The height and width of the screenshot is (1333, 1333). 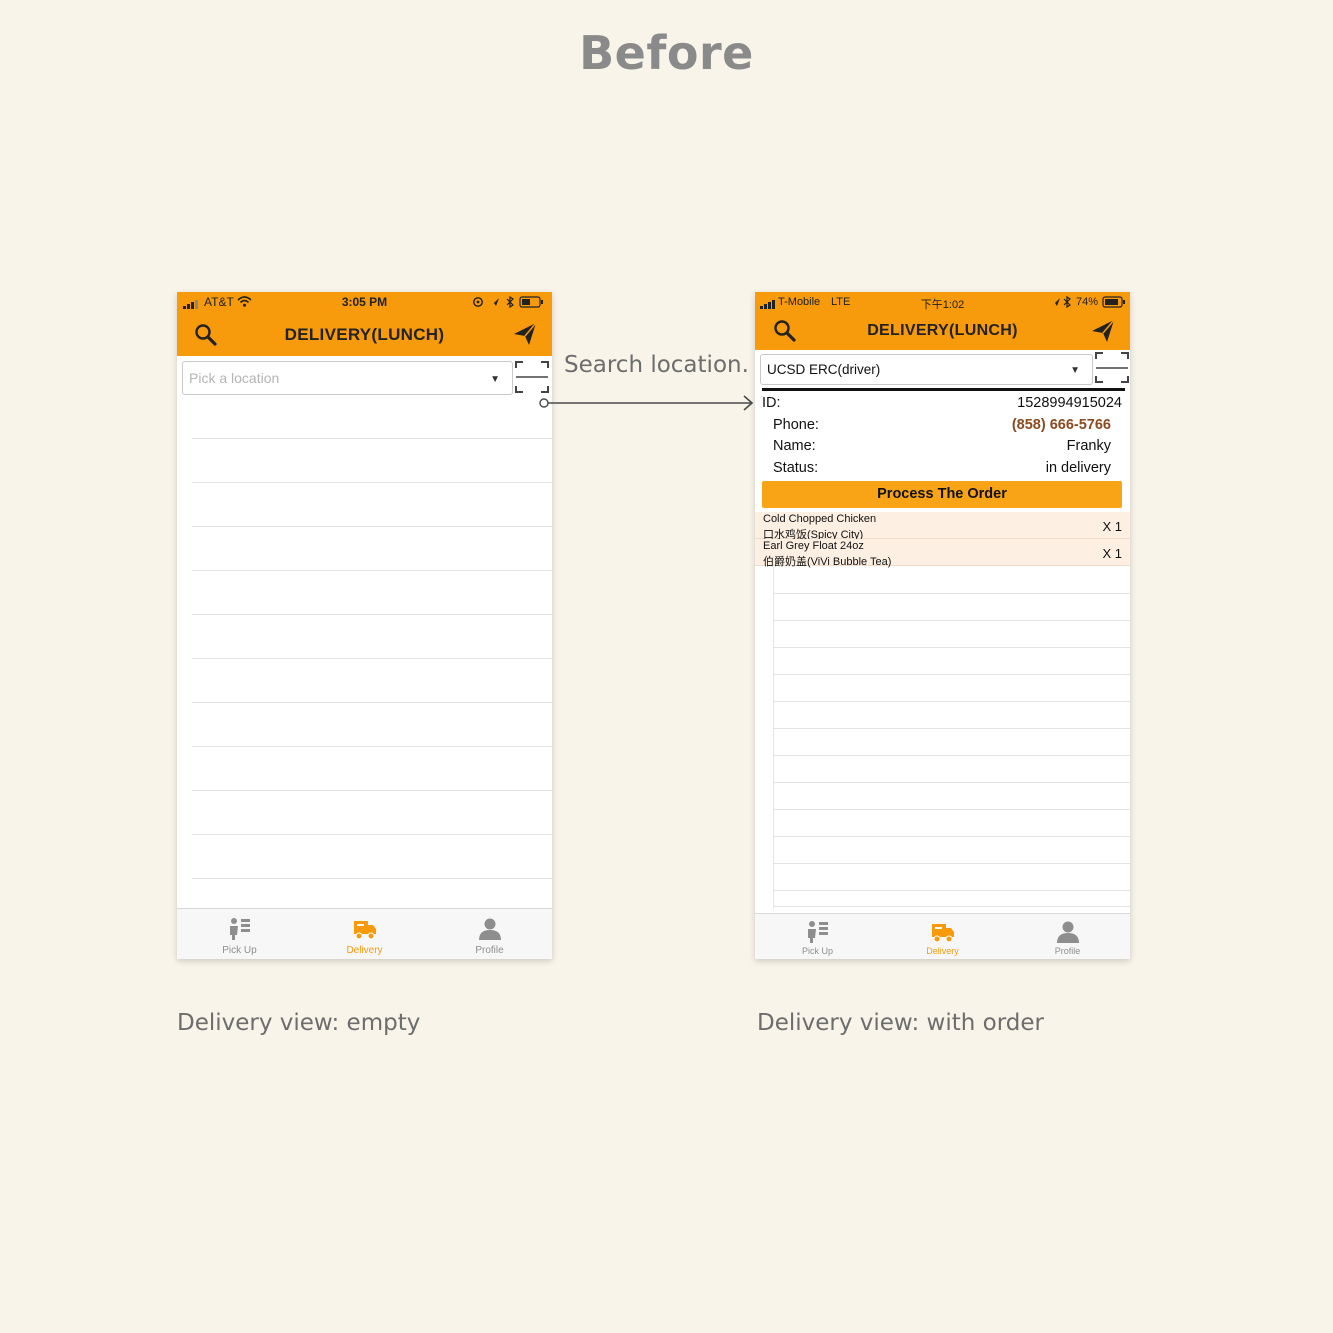 I want to click on order-id-value: 1528994915024, so click(x=1069, y=403).